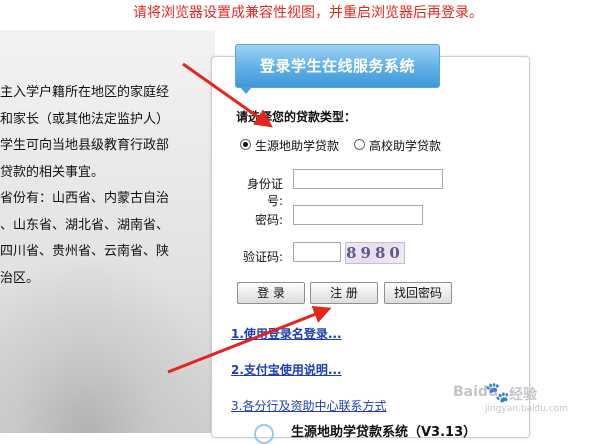 The image size is (589, 444). I want to click on watermark-url: jingyan.baidu.com, so click(527, 409).